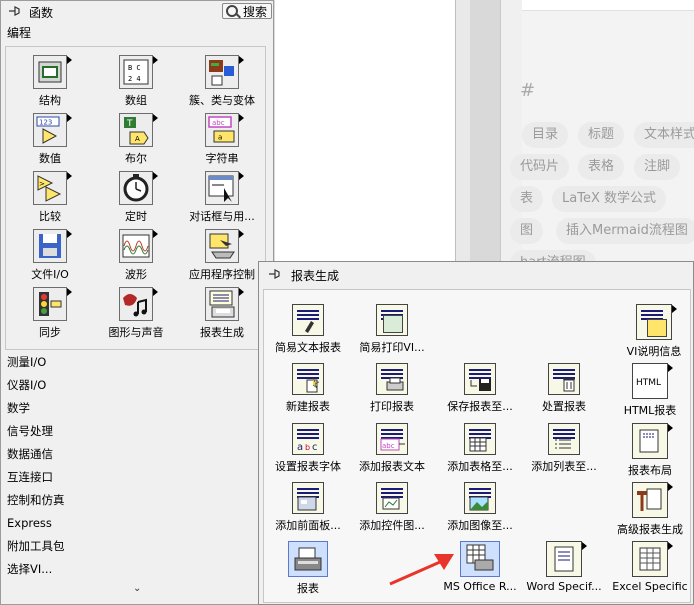  Describe the element at coordinates (652, 381) in the screenshot. I see `html-report-icon: HTML` at that location.